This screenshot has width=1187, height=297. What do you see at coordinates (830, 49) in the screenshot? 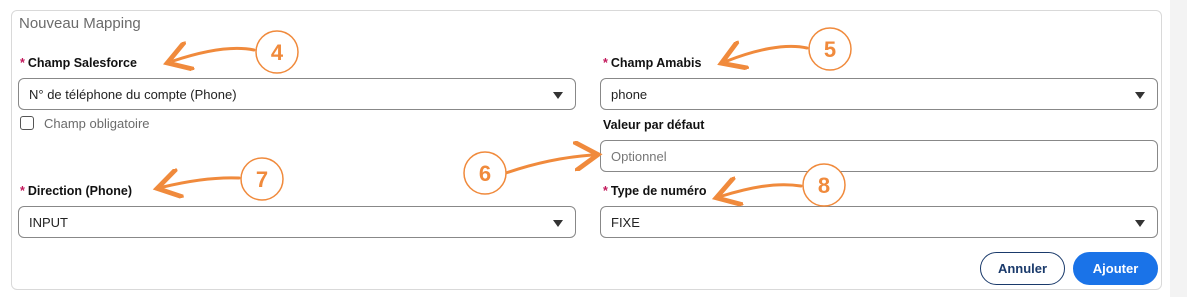
I see `annotation-number-5: 5` at bounding box center [830, 49].